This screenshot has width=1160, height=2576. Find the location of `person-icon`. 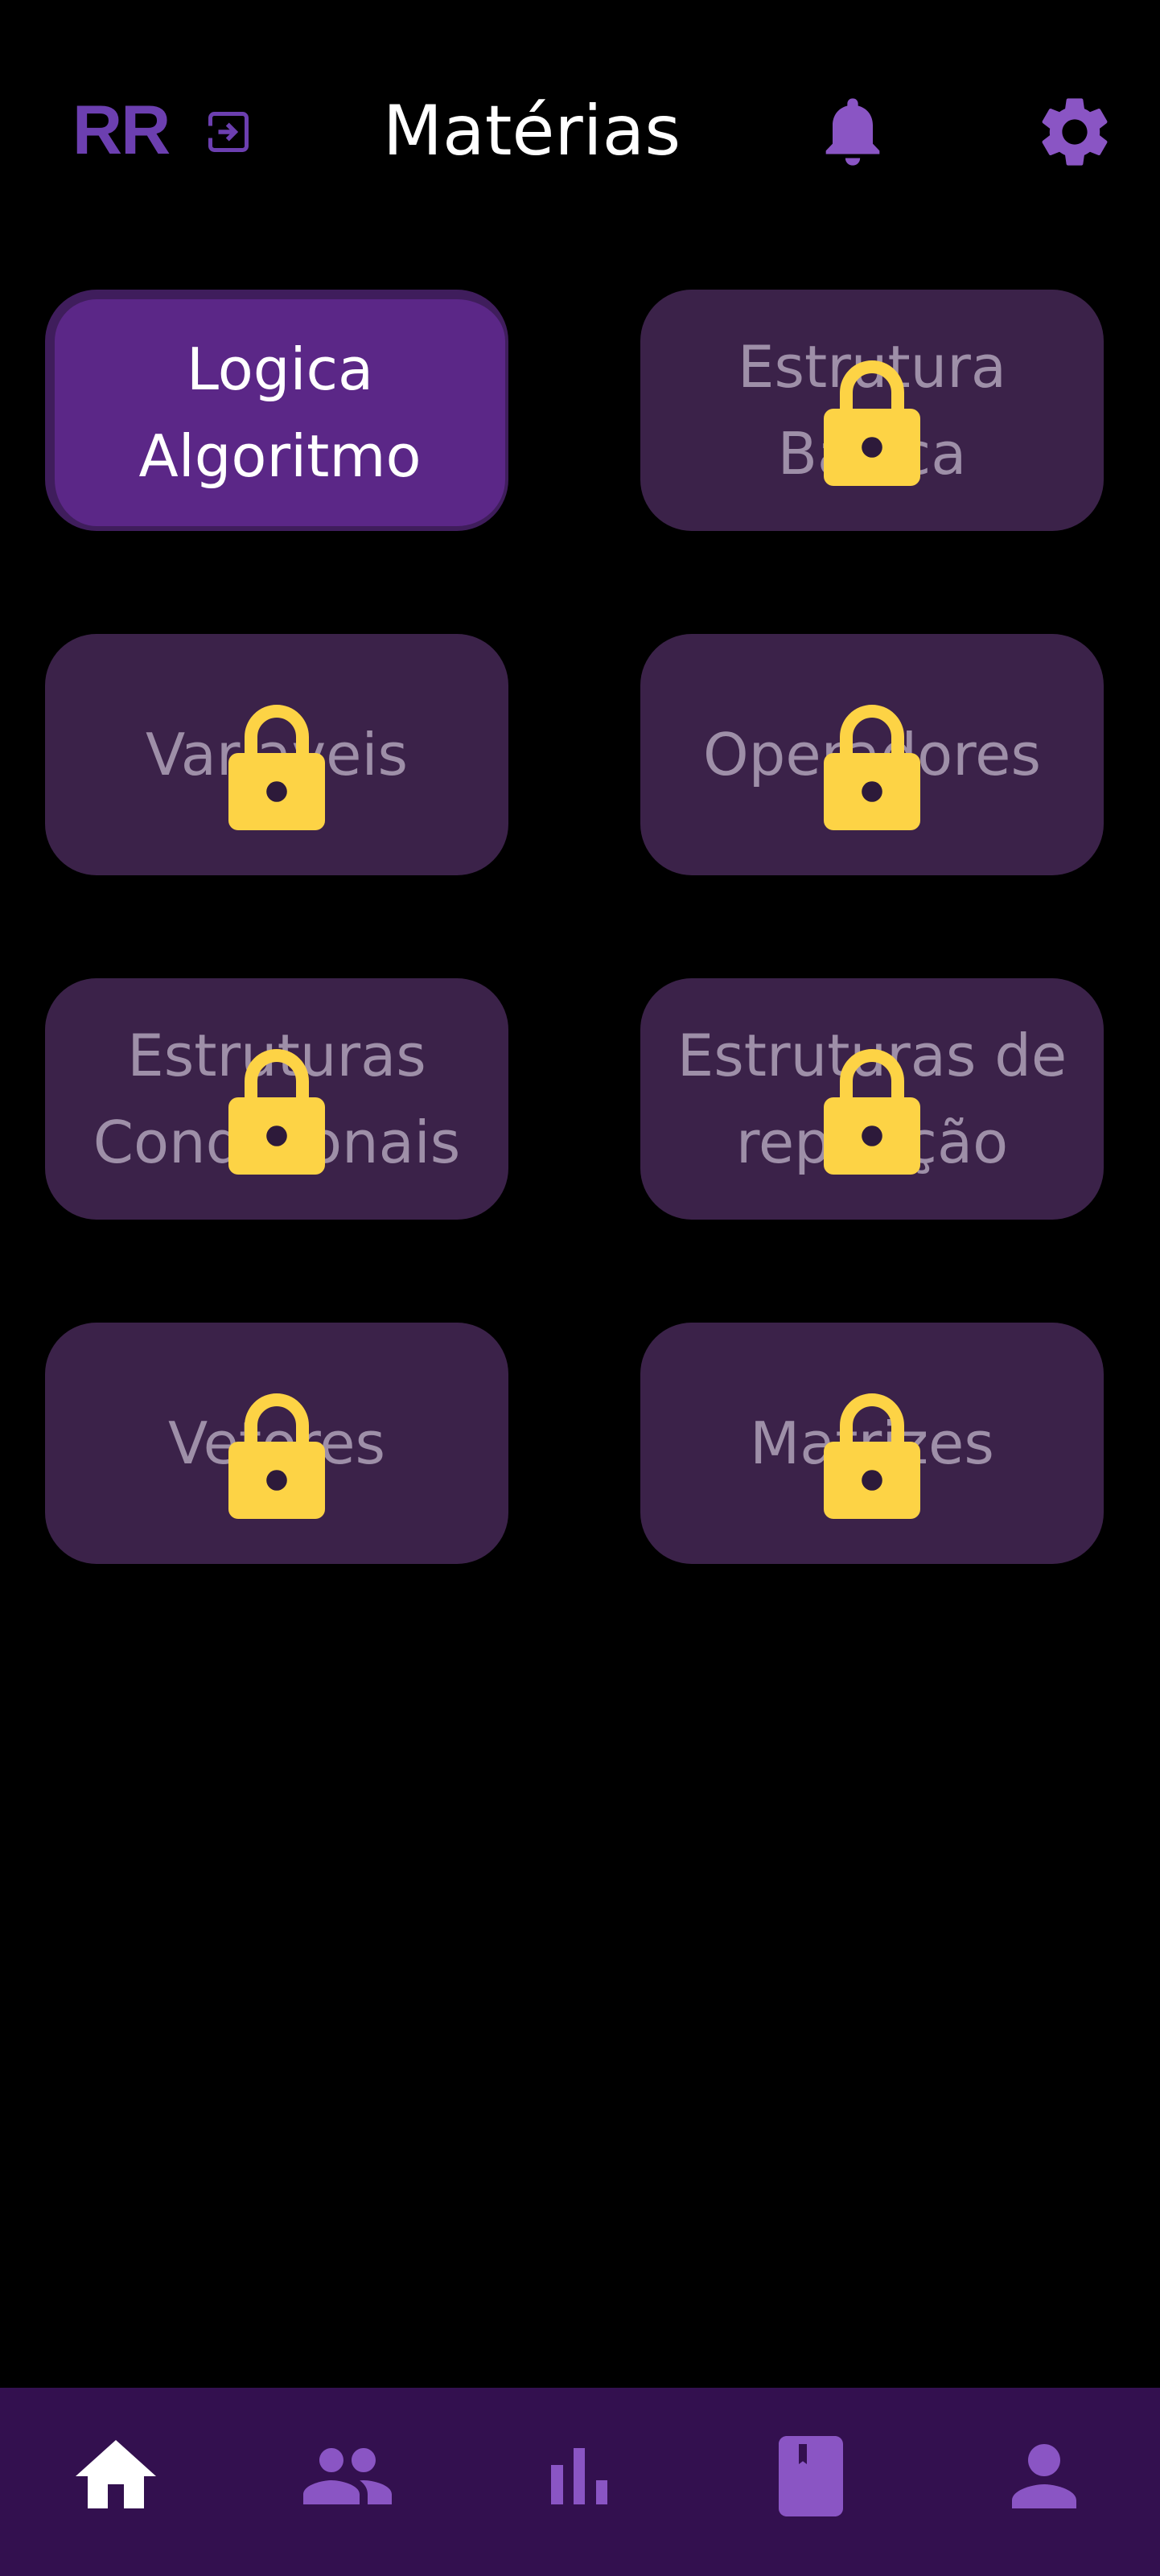

person-icon is located at coordinates (1044, 2476).